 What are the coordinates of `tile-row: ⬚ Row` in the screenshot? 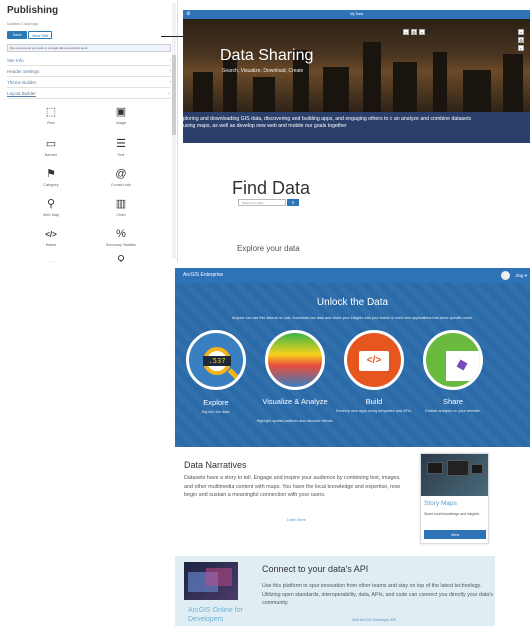 It's located at (51, 118).